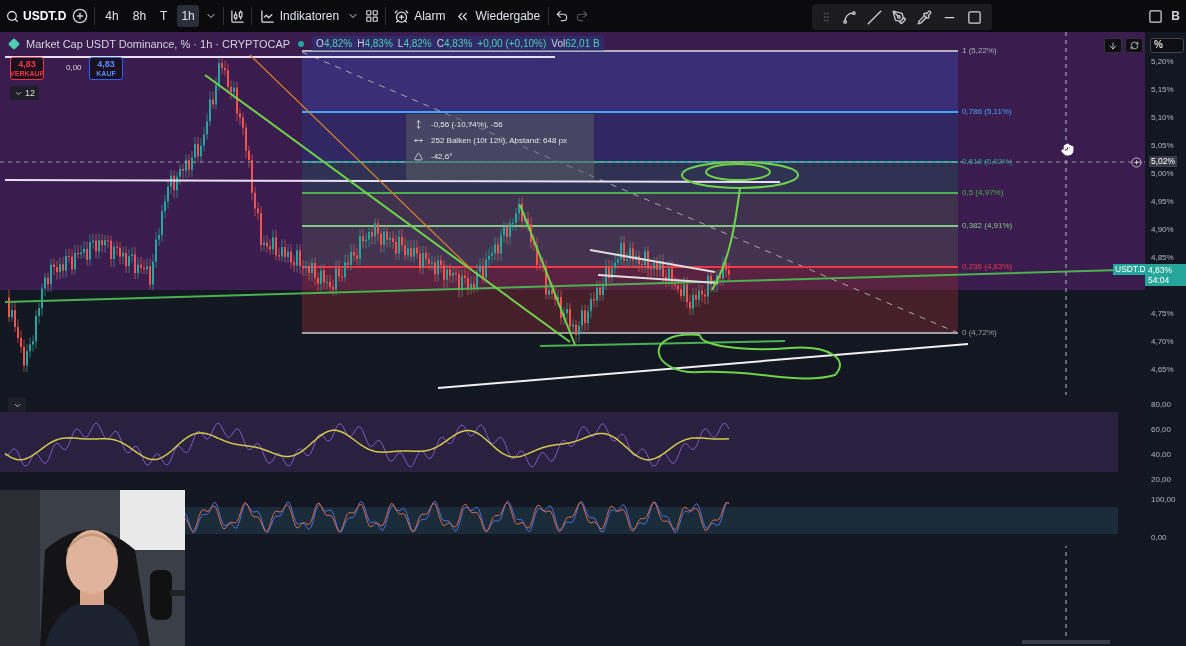 Image resolution: width=1186 pixels, height=646 pixels. What do you see at coordinates (987, 161) in the screenshot?
I see `fib-level-label: 0,618 (5,02%)` at bounding box center [987, 161].